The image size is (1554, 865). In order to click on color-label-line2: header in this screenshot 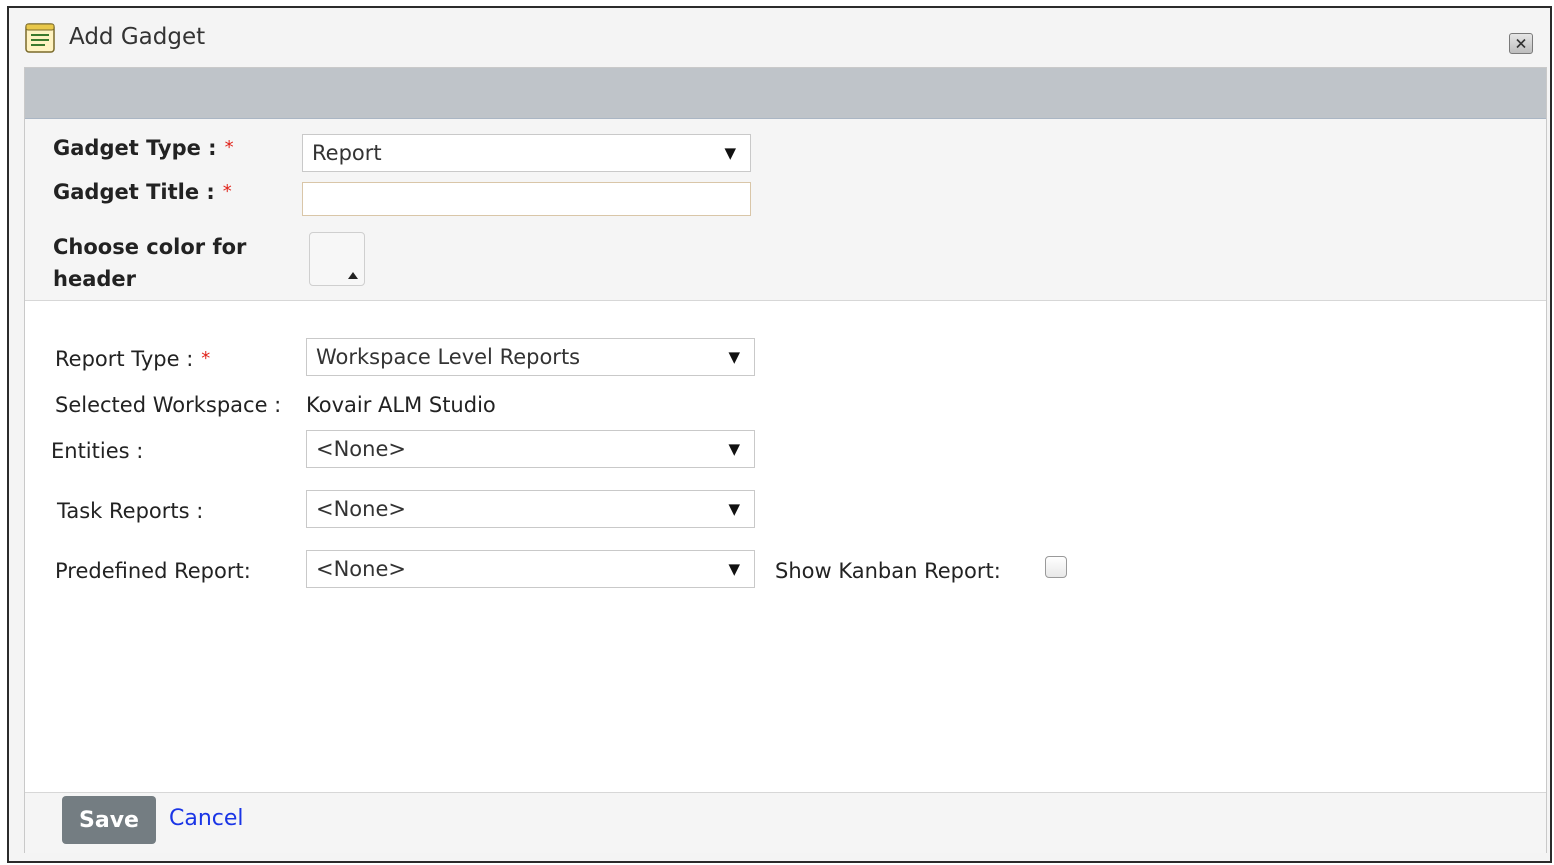, I will do `click(94, 279)`.